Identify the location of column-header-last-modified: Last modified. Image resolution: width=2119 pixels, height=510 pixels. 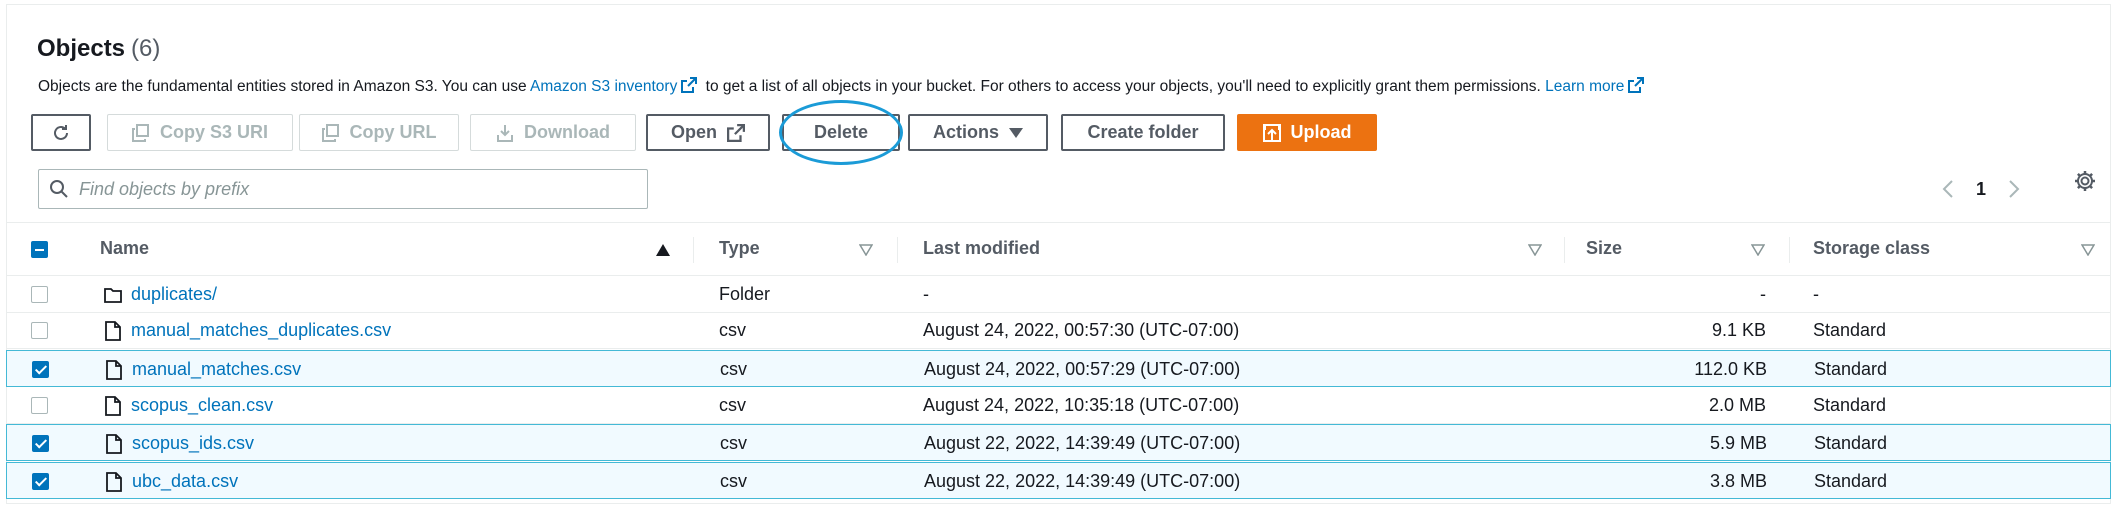
(981, 248).